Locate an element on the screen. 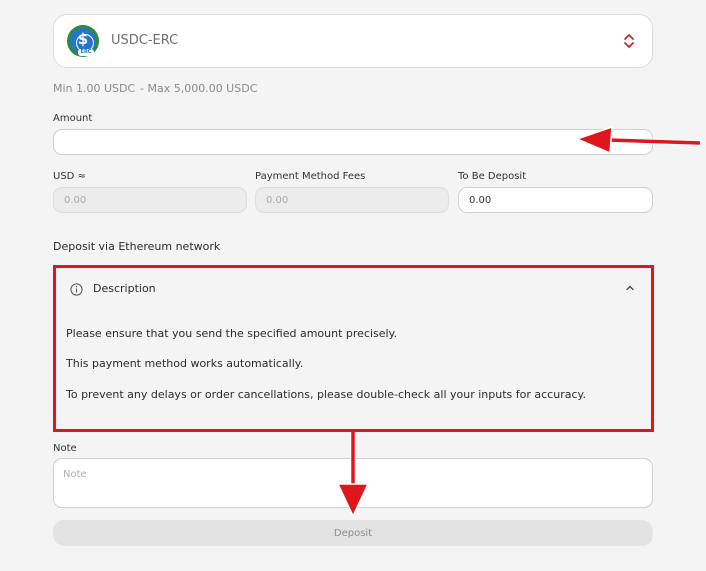 The image size is (706, 571). network-text: Deposit via Ethereum network is located at coordinates (137, 246).